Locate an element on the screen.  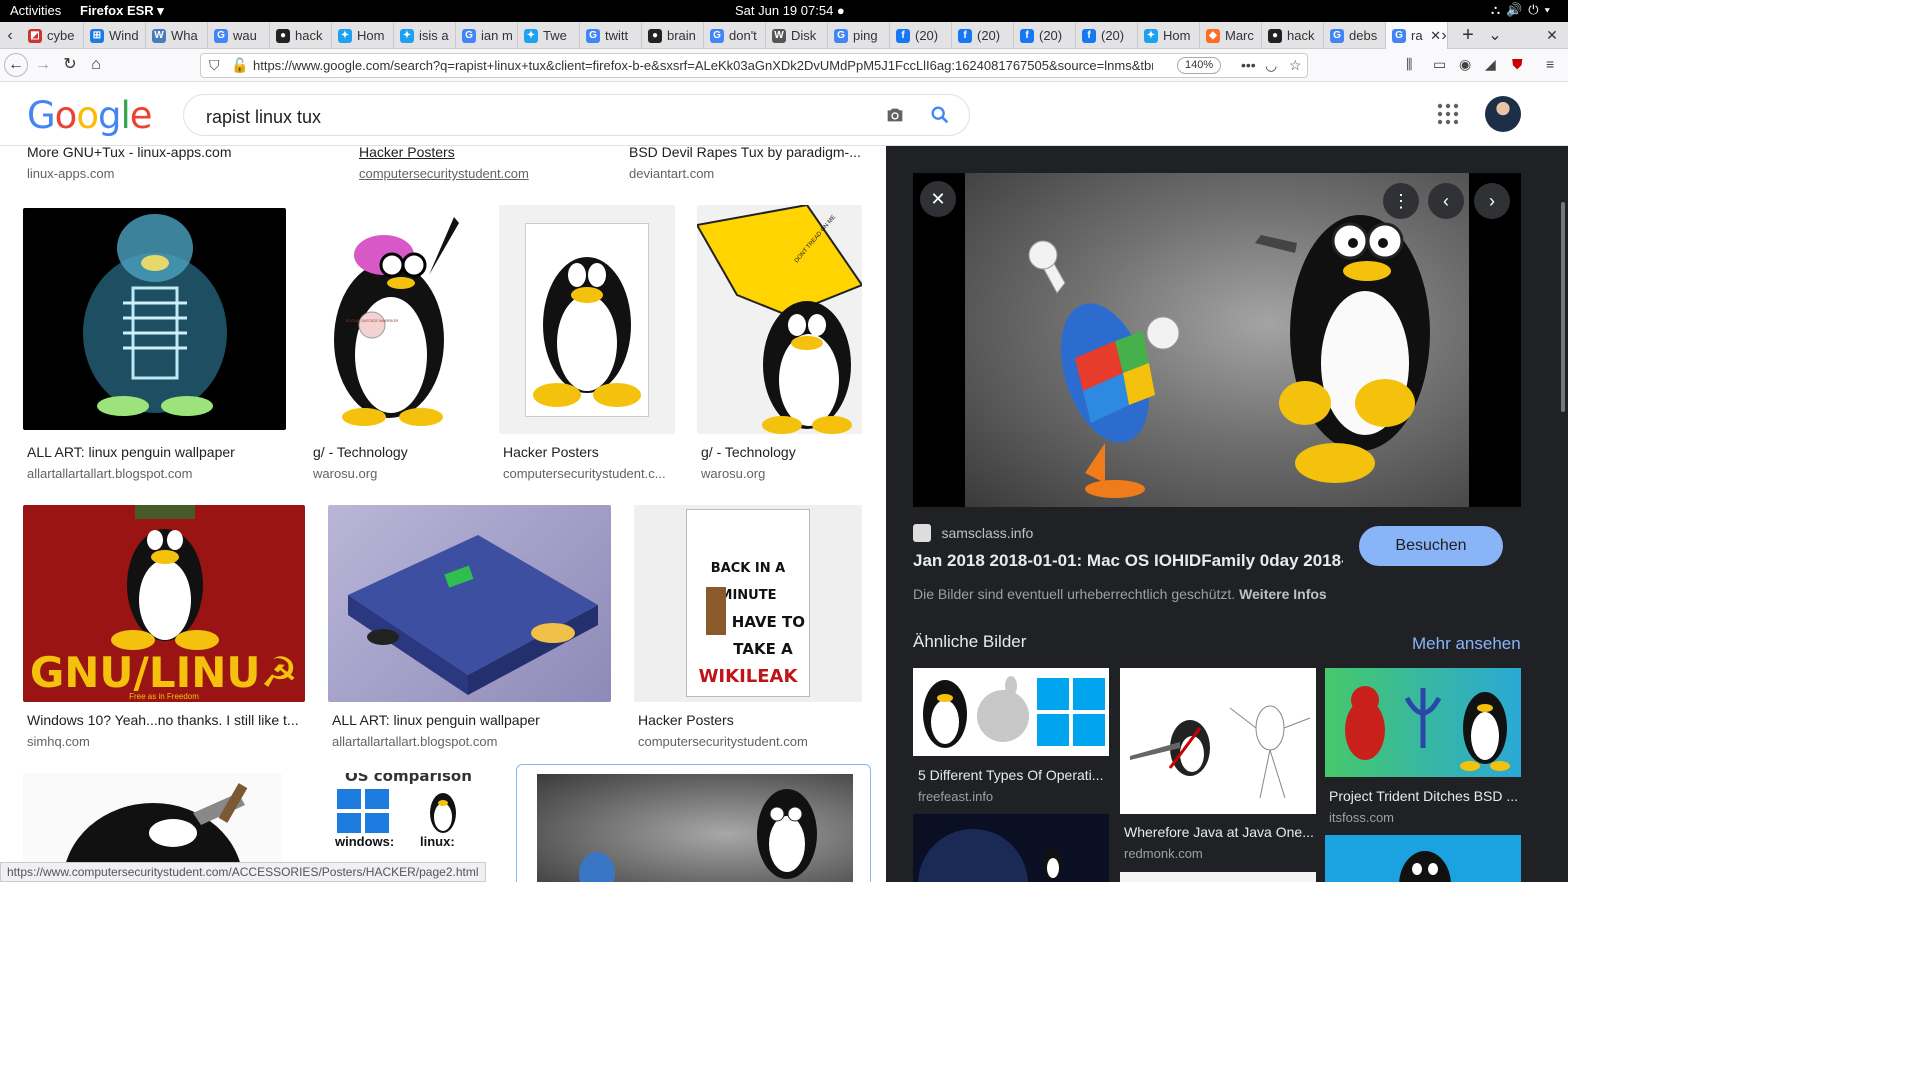
forward-button: → is located at coordinates (43, 65).